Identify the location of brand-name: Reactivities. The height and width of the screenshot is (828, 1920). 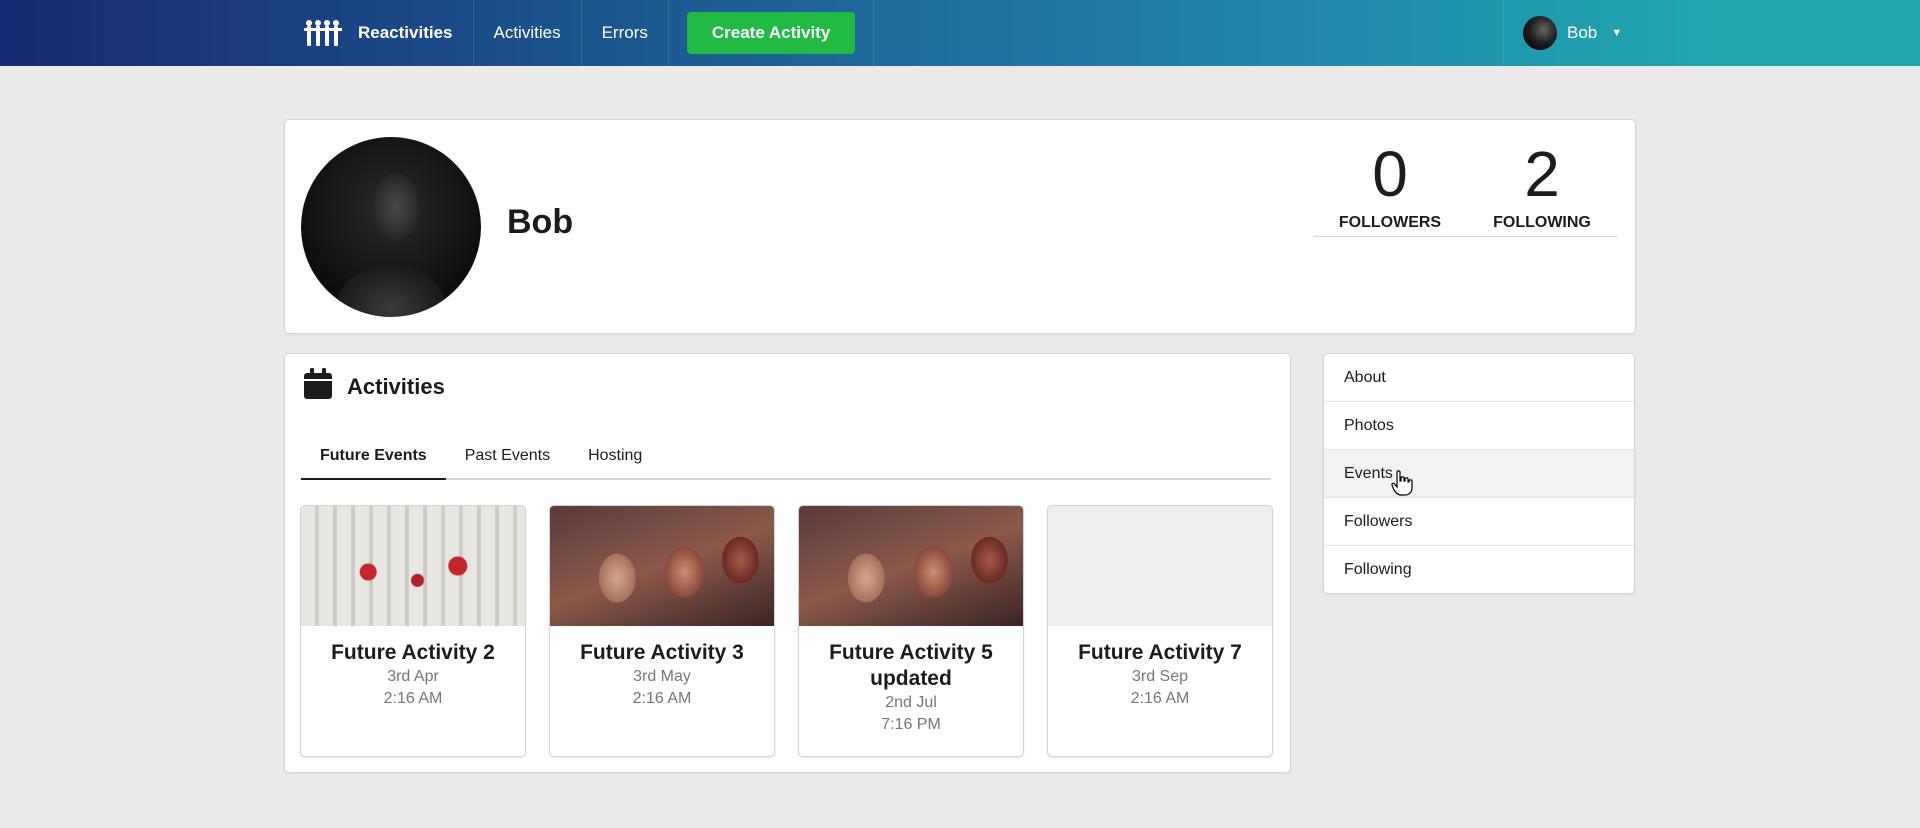
(405, 32).